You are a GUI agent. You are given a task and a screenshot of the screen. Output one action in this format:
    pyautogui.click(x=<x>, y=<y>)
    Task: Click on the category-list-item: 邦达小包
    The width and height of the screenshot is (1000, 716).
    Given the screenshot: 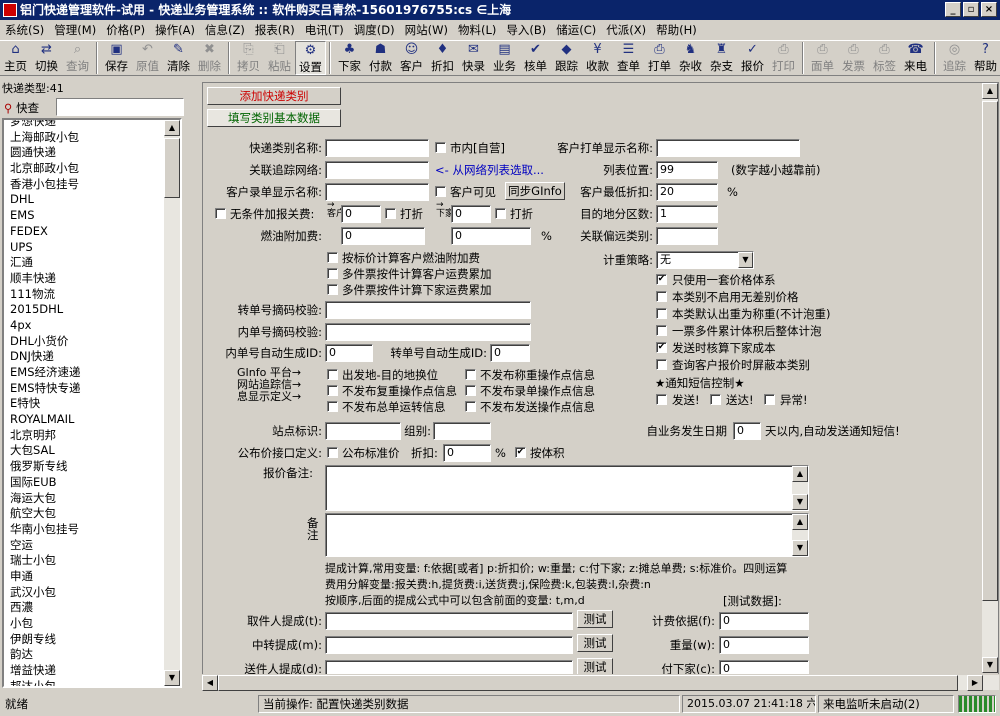 What is the action you would take?
    pyautogui.click(x=90, y=682)
    